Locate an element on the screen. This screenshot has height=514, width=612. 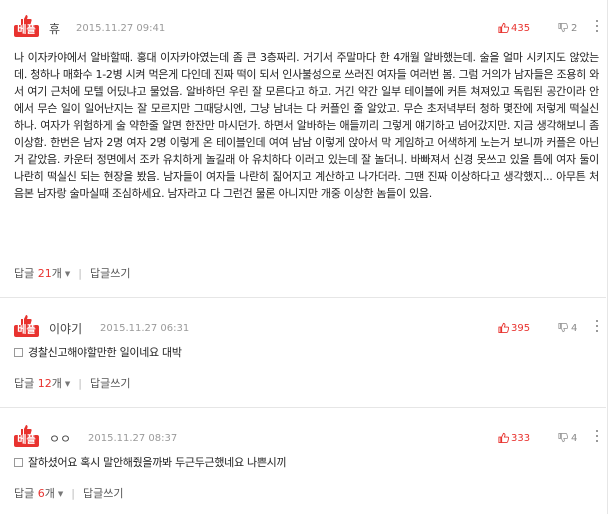
reply-toggle-button: 답글 12개 ▼ is located at coordinates (42, 383).